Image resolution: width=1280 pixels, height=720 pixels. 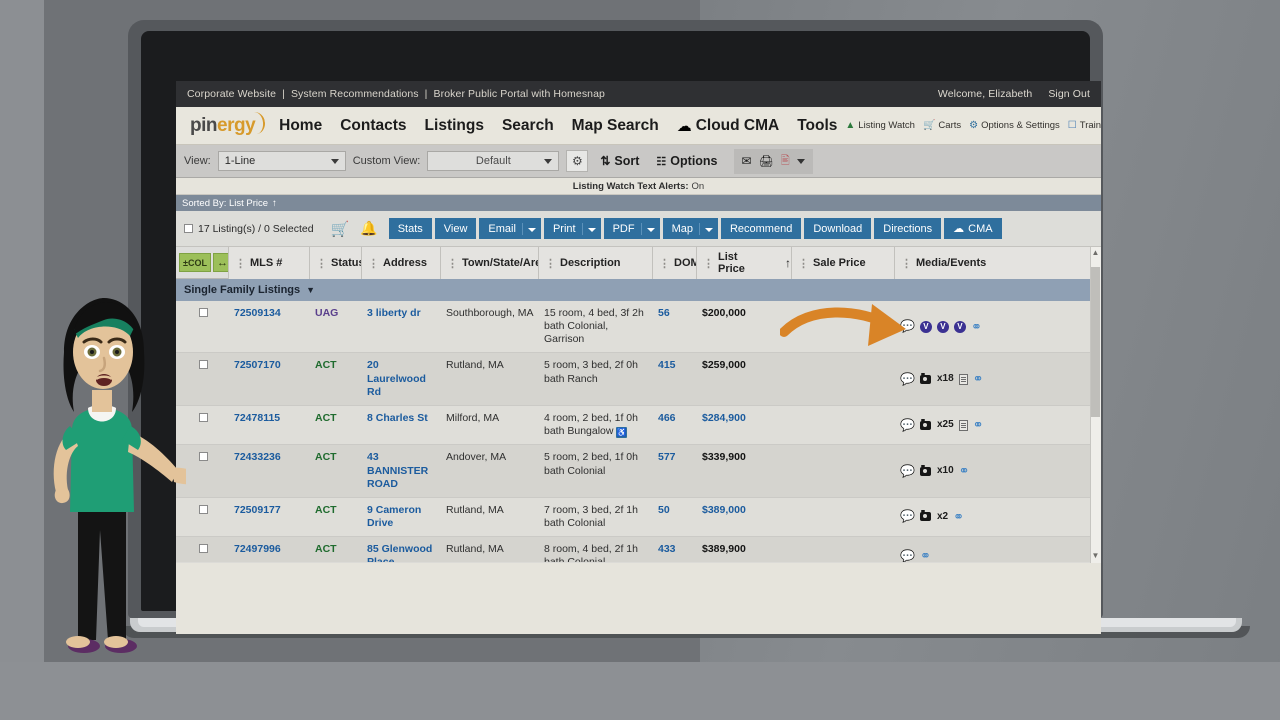 I want to click on column-header-description: ⋮ Description, so click(x=595, y=263).